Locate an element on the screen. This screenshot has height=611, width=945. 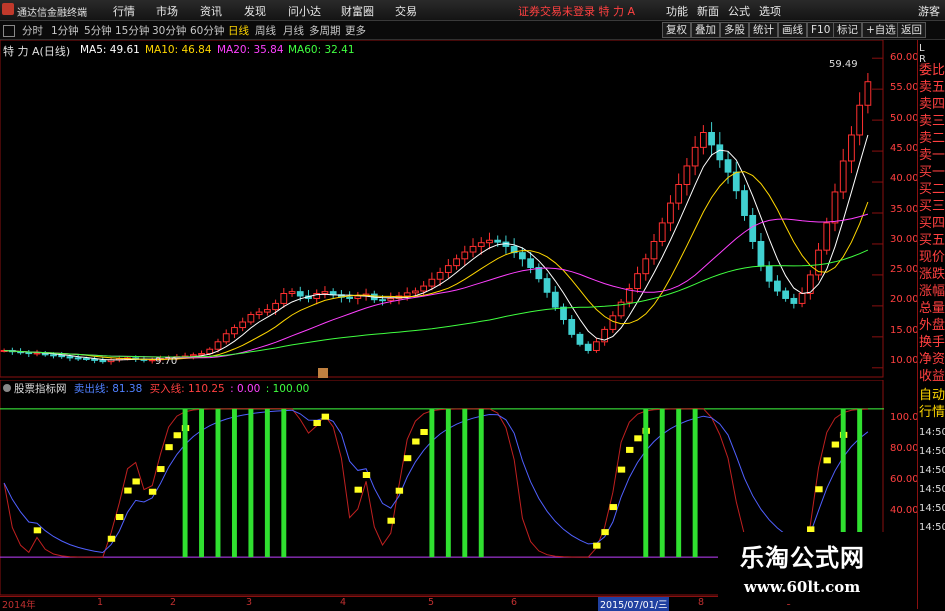
panel-item: 卖三 is located at coordinates (932, 121).